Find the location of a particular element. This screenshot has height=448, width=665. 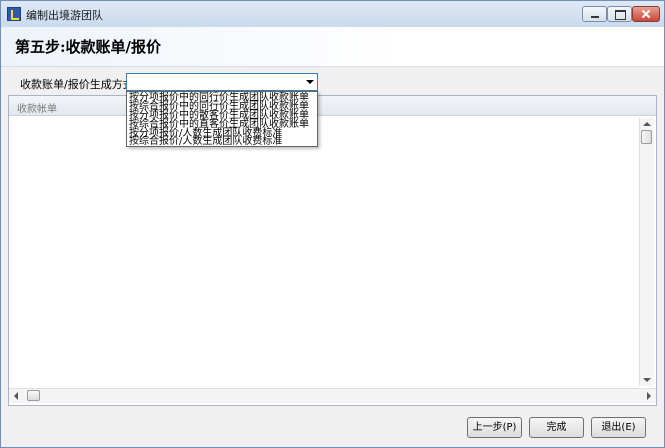

step-header: 第五步:收款账单/报价 is located at coordinates (332, 47).